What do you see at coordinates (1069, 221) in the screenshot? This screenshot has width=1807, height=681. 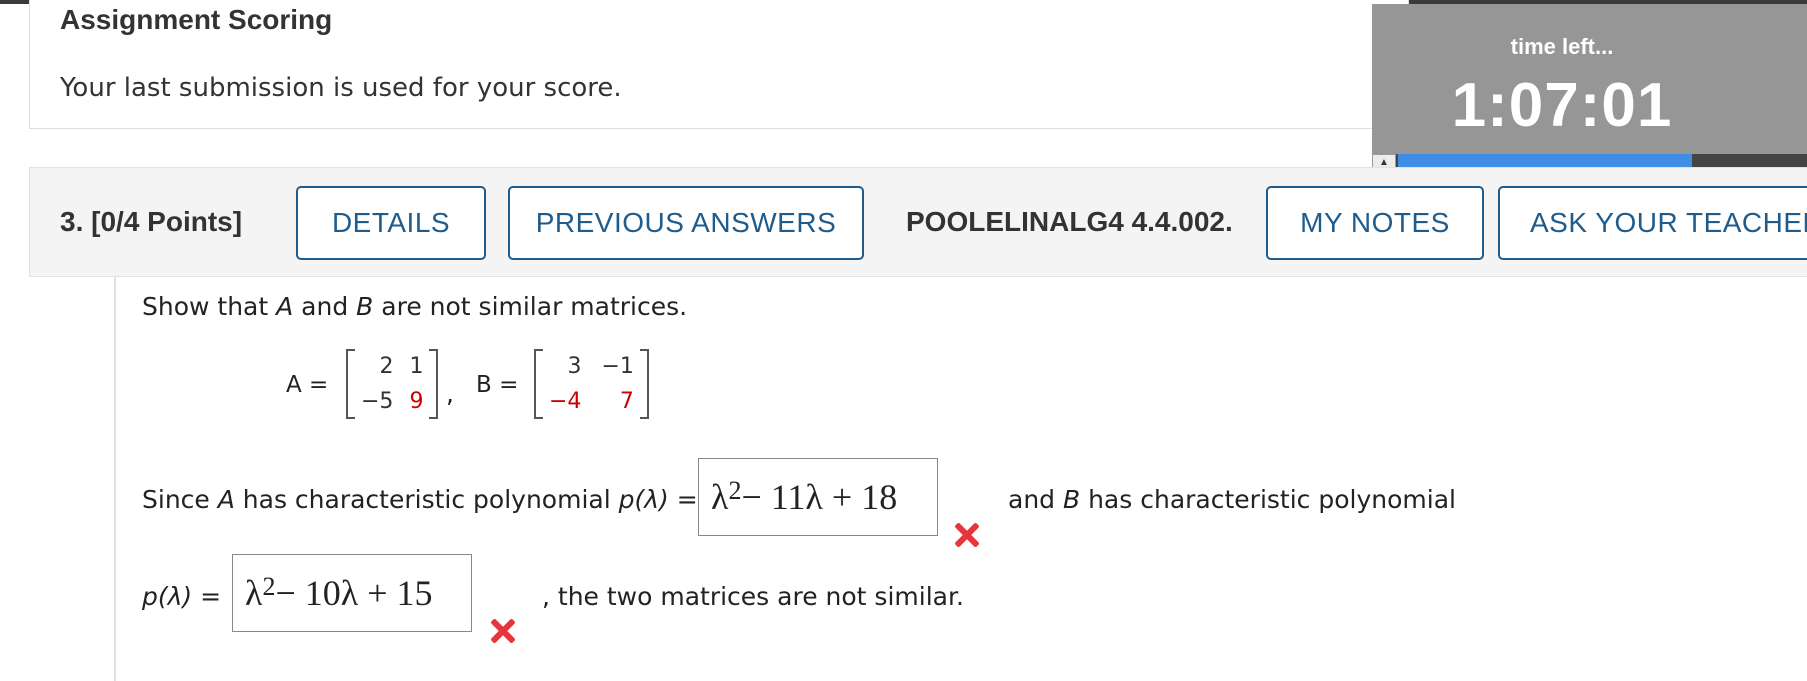 I see `question-code: POOLELINALG4 4.4.002.` at bounding box center [1069, 221].